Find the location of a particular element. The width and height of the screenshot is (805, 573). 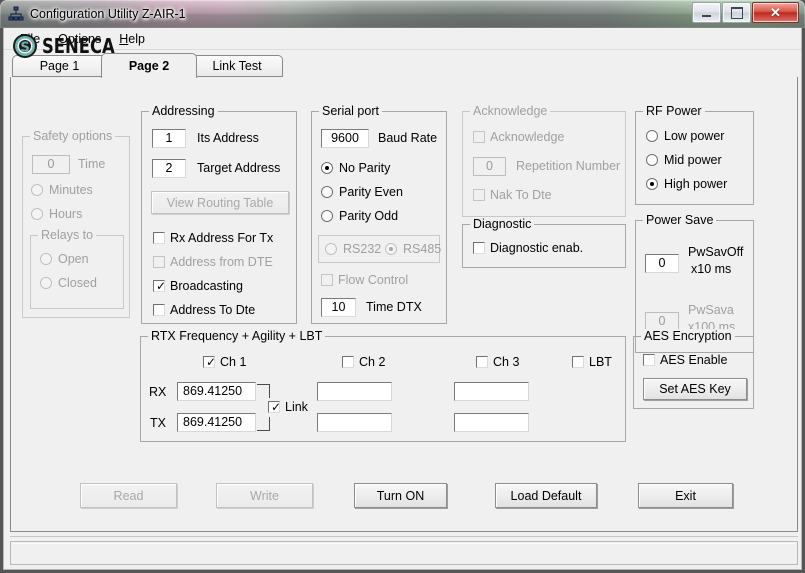

check-ch2: Ch 2 is located at coordinates (363, 362).